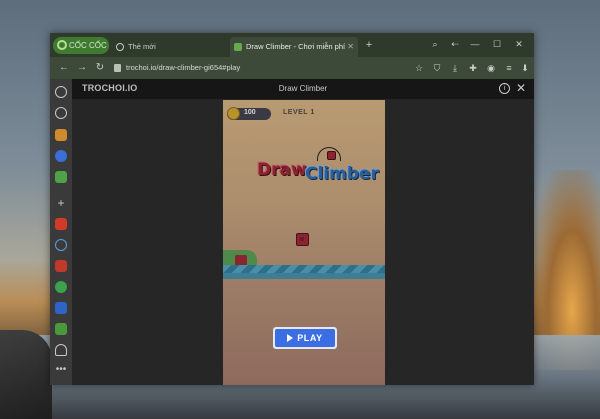  What do you see at coordinates (62, 45) in the screenshot?
I see `coccoc-logo-icon` at bounding box center [62, 45].